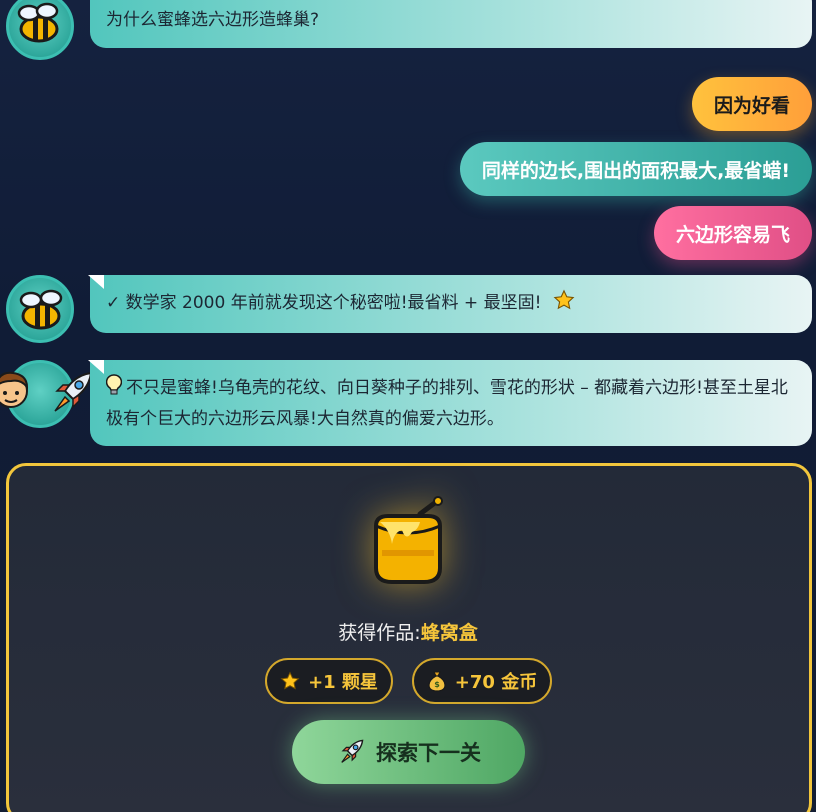 The height and width of the screenshot is (812, 816). I want to click on explore-next-button: 探索下一关, so click(408, 752).